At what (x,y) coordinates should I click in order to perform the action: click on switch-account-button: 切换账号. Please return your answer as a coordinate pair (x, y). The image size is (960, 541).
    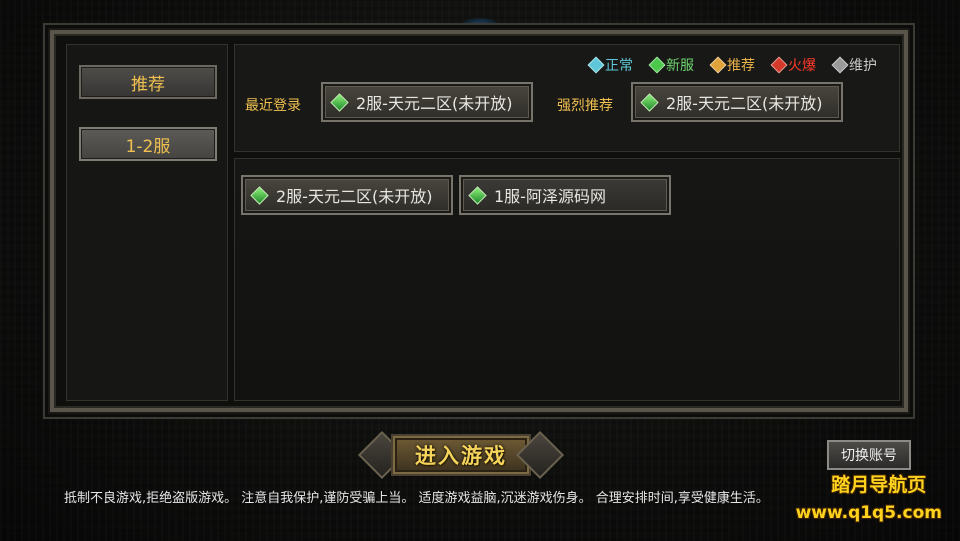
    Looking at the image, I should click on (869, 455).